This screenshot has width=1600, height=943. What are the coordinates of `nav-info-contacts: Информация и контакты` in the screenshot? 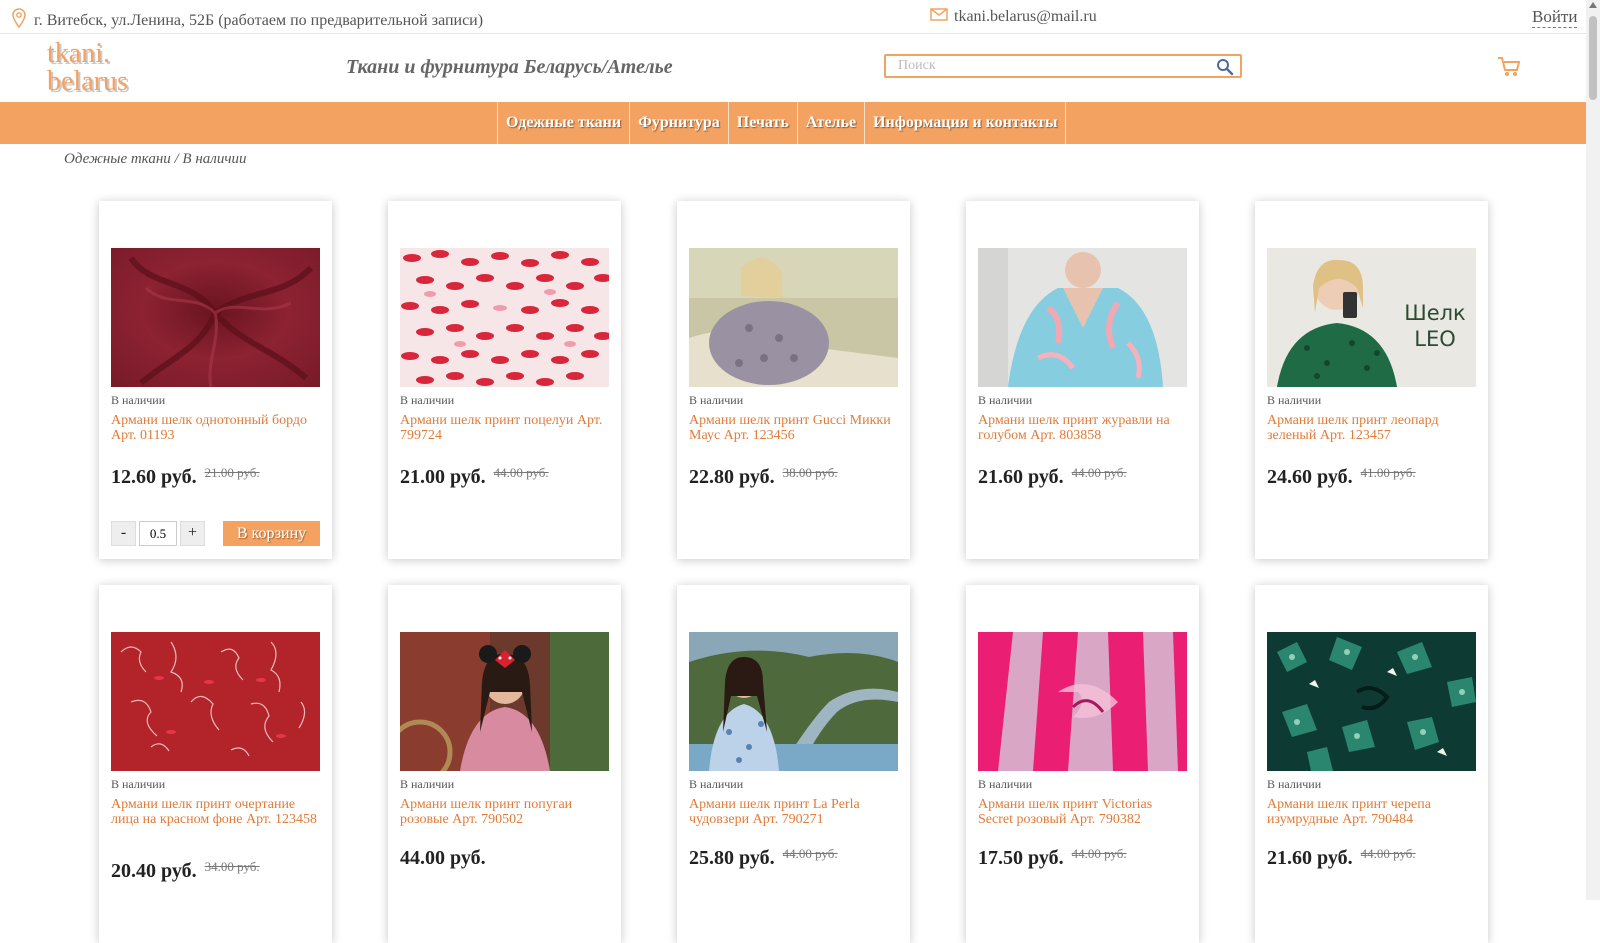 It's located at (965, 123).